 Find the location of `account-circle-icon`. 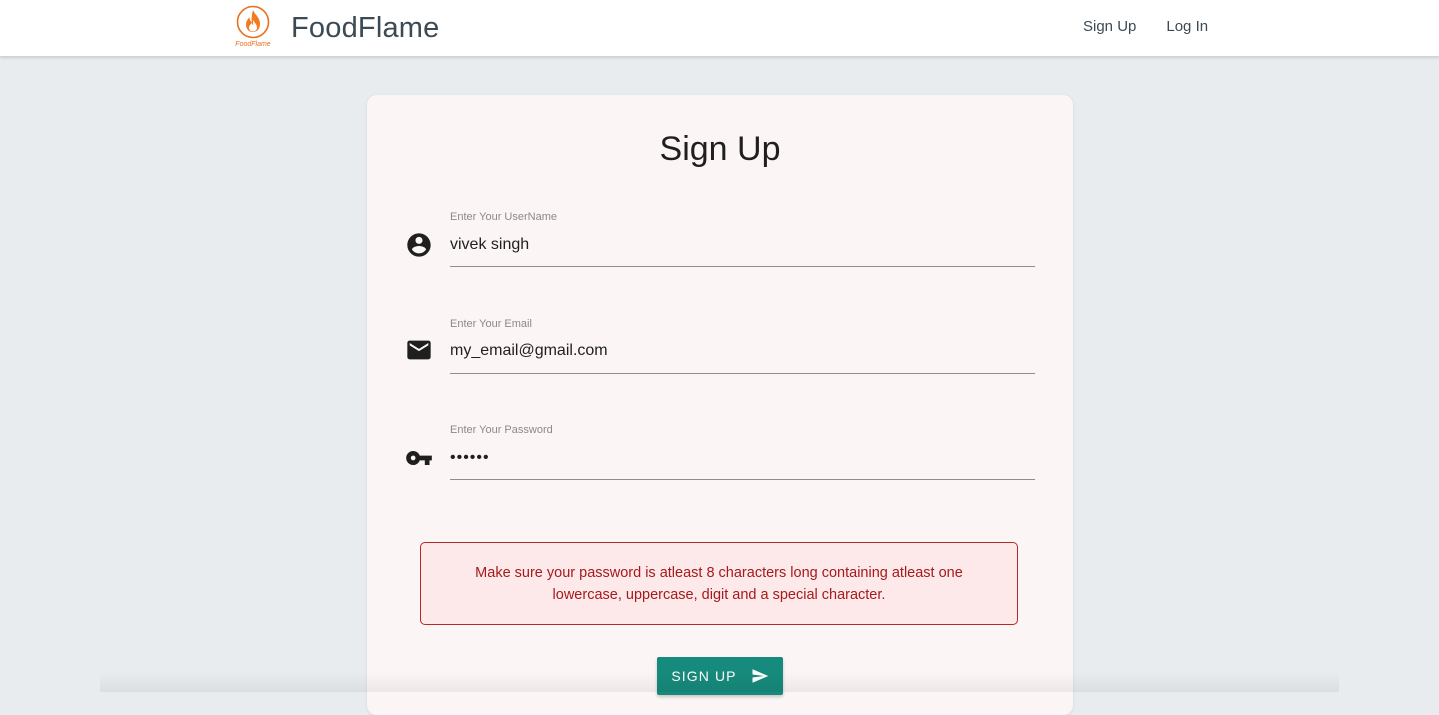

account-circle-icon is located at coordinates (419, 245).